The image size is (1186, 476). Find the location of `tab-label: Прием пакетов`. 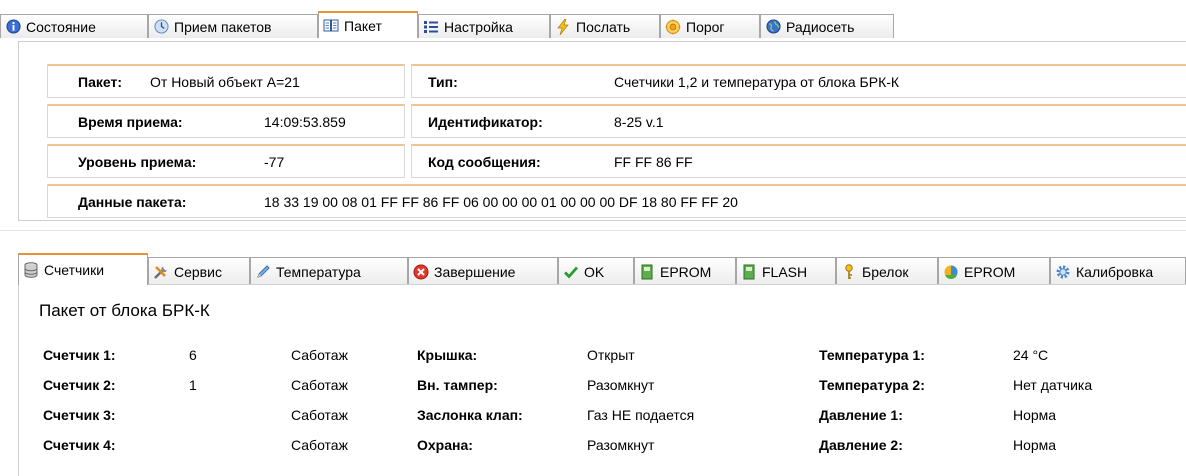

tab-label: Прием пакетов is located at coordinates (223, 26).